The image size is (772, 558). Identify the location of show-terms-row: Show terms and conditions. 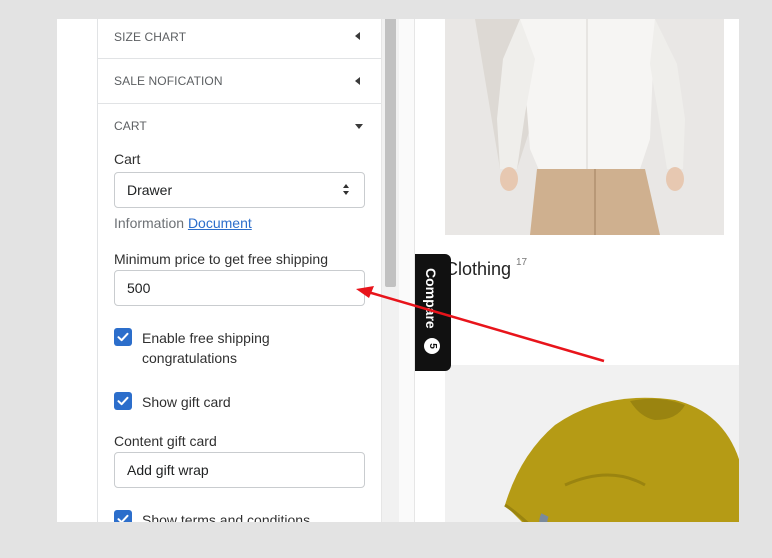
(239, 516).